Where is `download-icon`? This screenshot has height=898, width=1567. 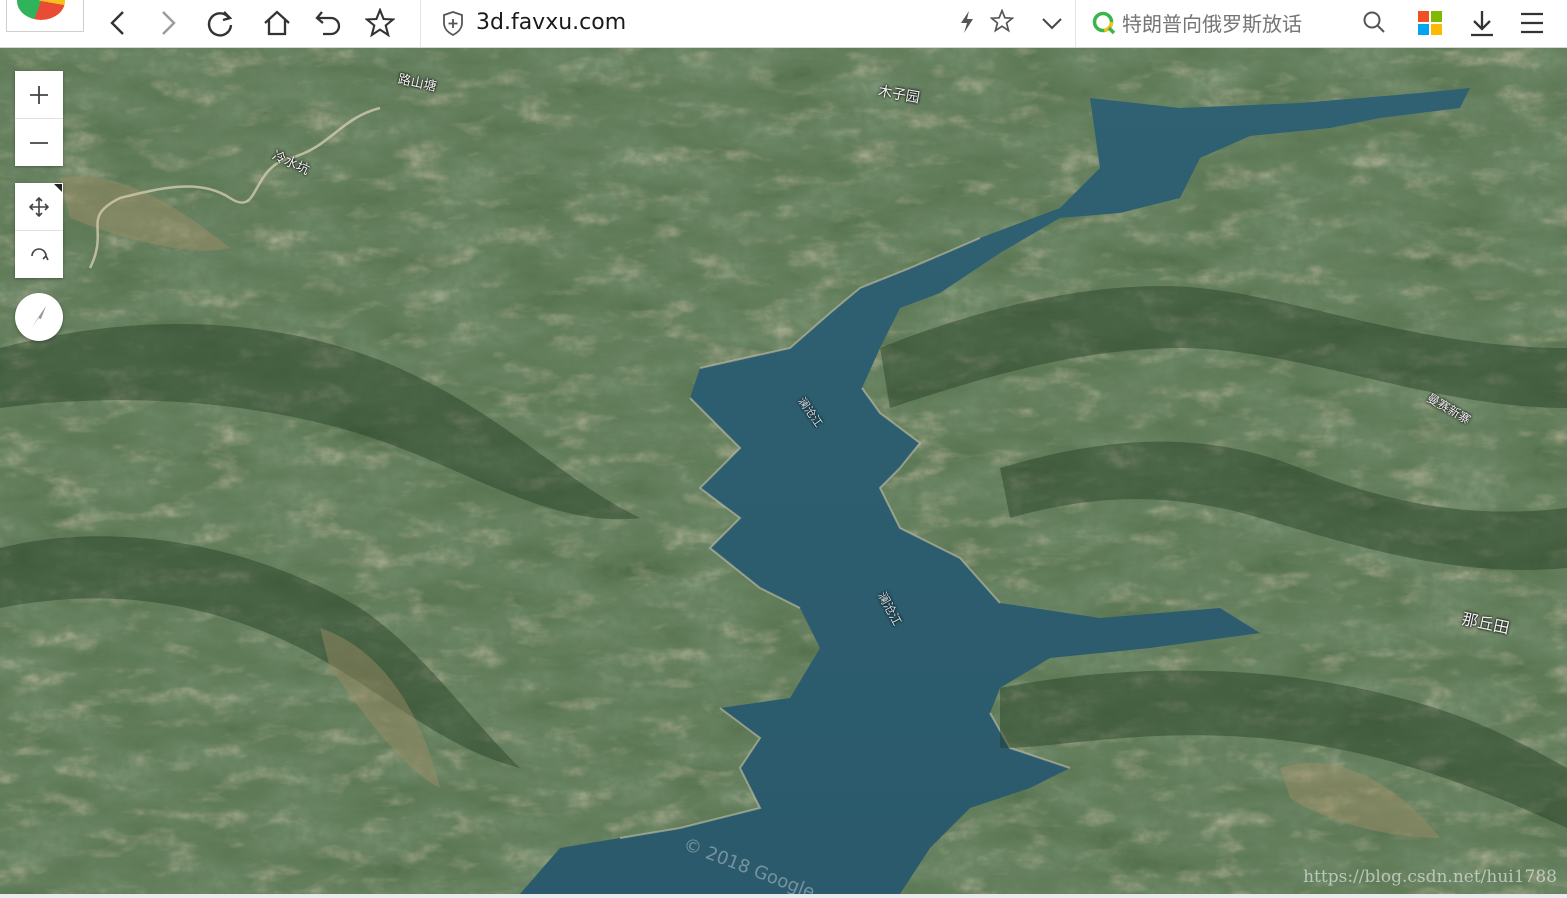 download-icon is located at coordinates (1482, 24).